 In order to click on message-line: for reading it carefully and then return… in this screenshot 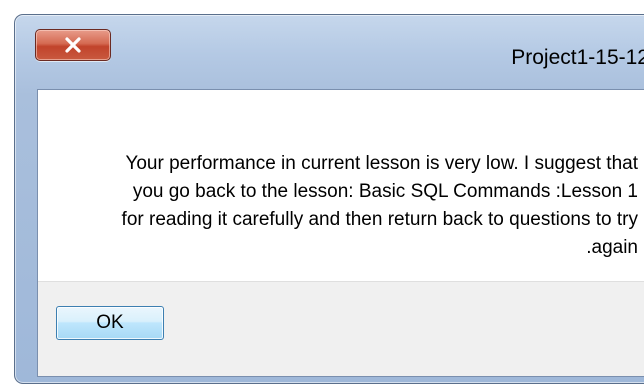, I will do `click(379, 219)`.